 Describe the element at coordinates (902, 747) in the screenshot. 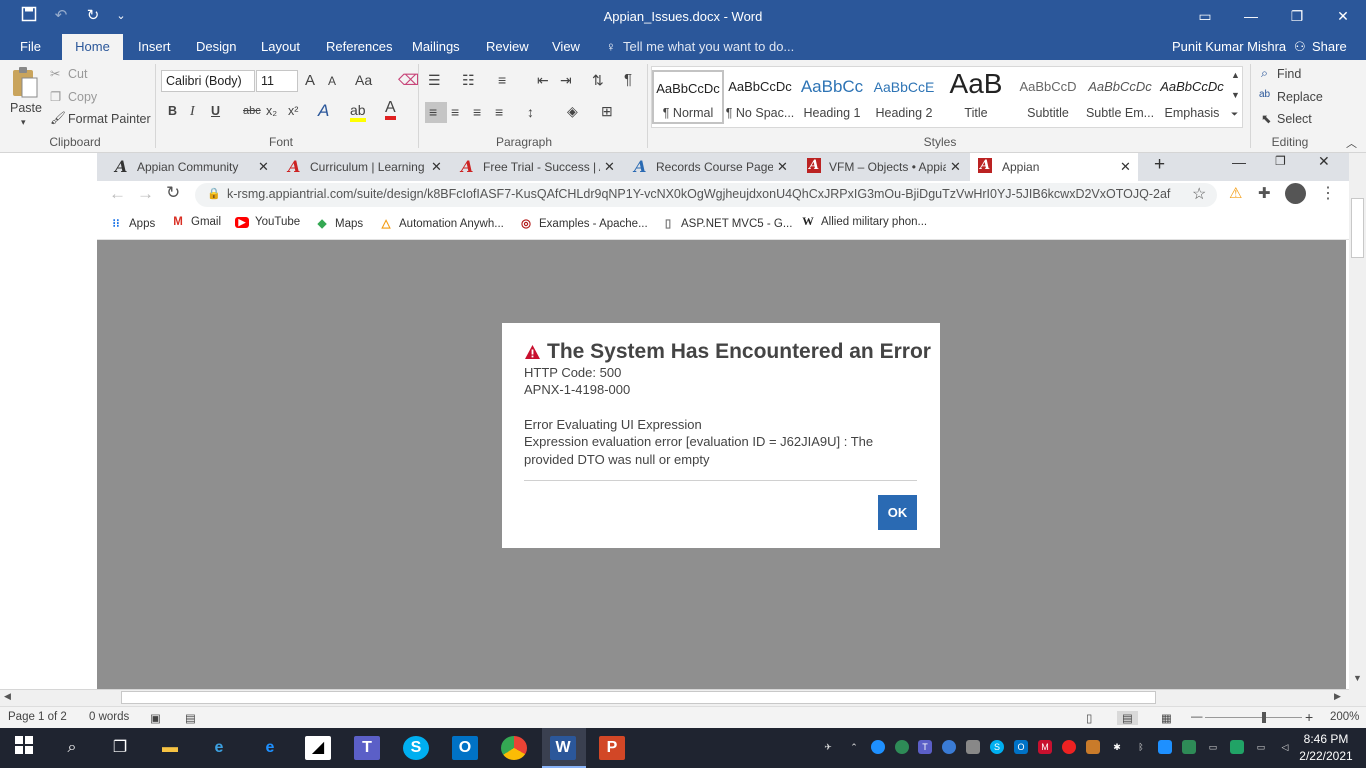

I see `tray-network-icon` at that location.